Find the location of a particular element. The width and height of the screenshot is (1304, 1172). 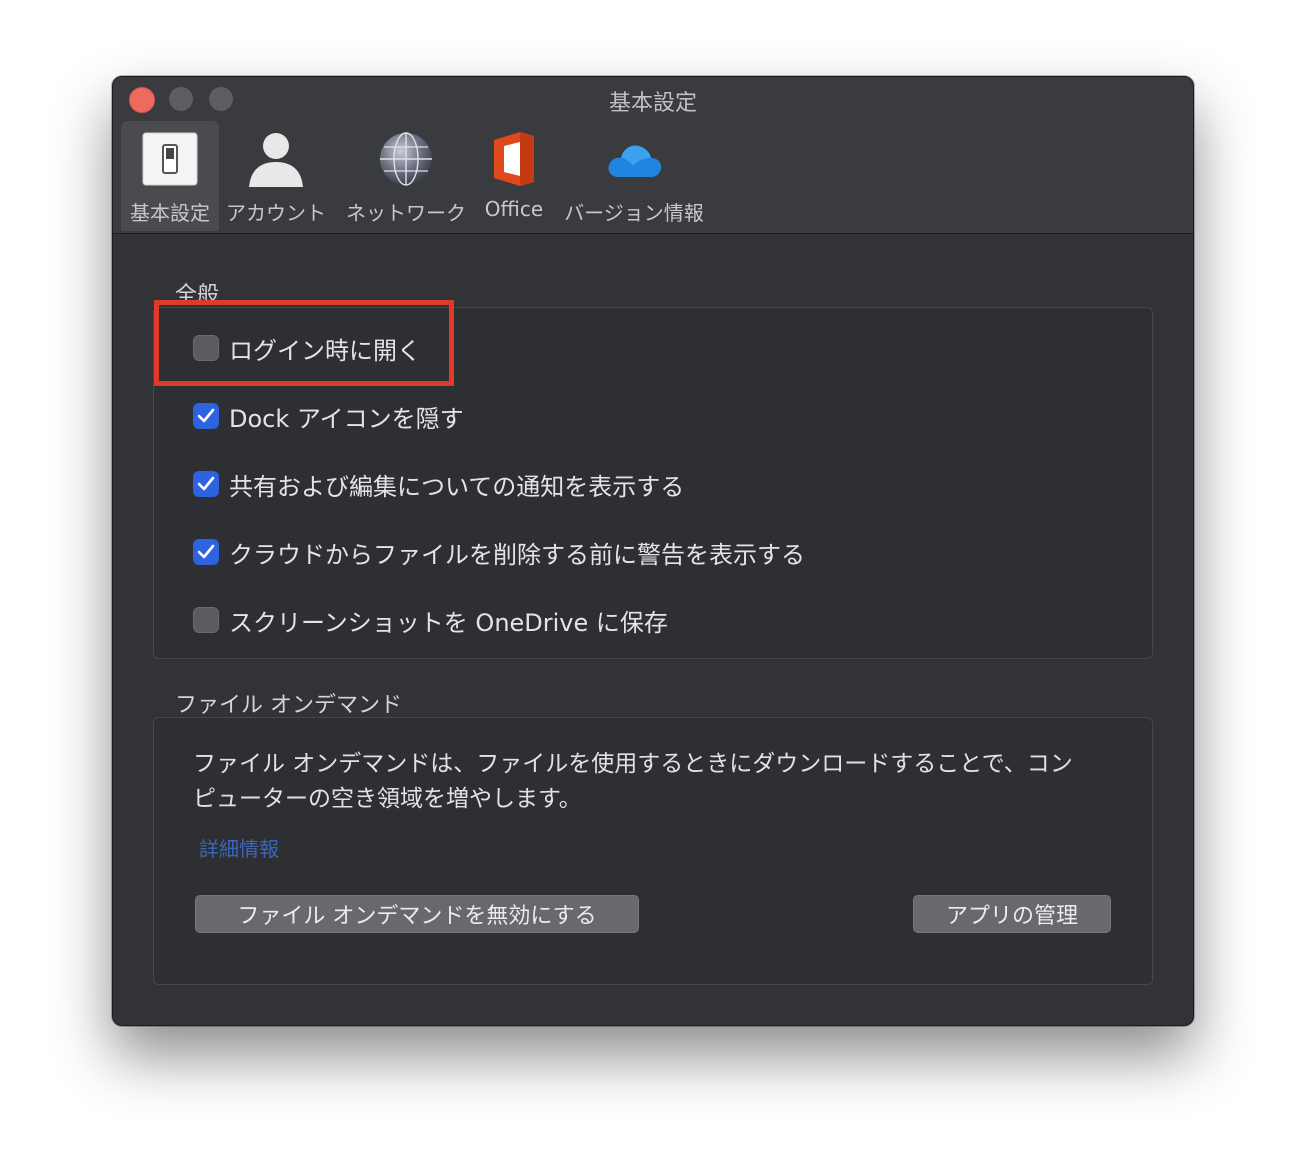

tab-label: ネットワーク is located at coordinates (406, 213).